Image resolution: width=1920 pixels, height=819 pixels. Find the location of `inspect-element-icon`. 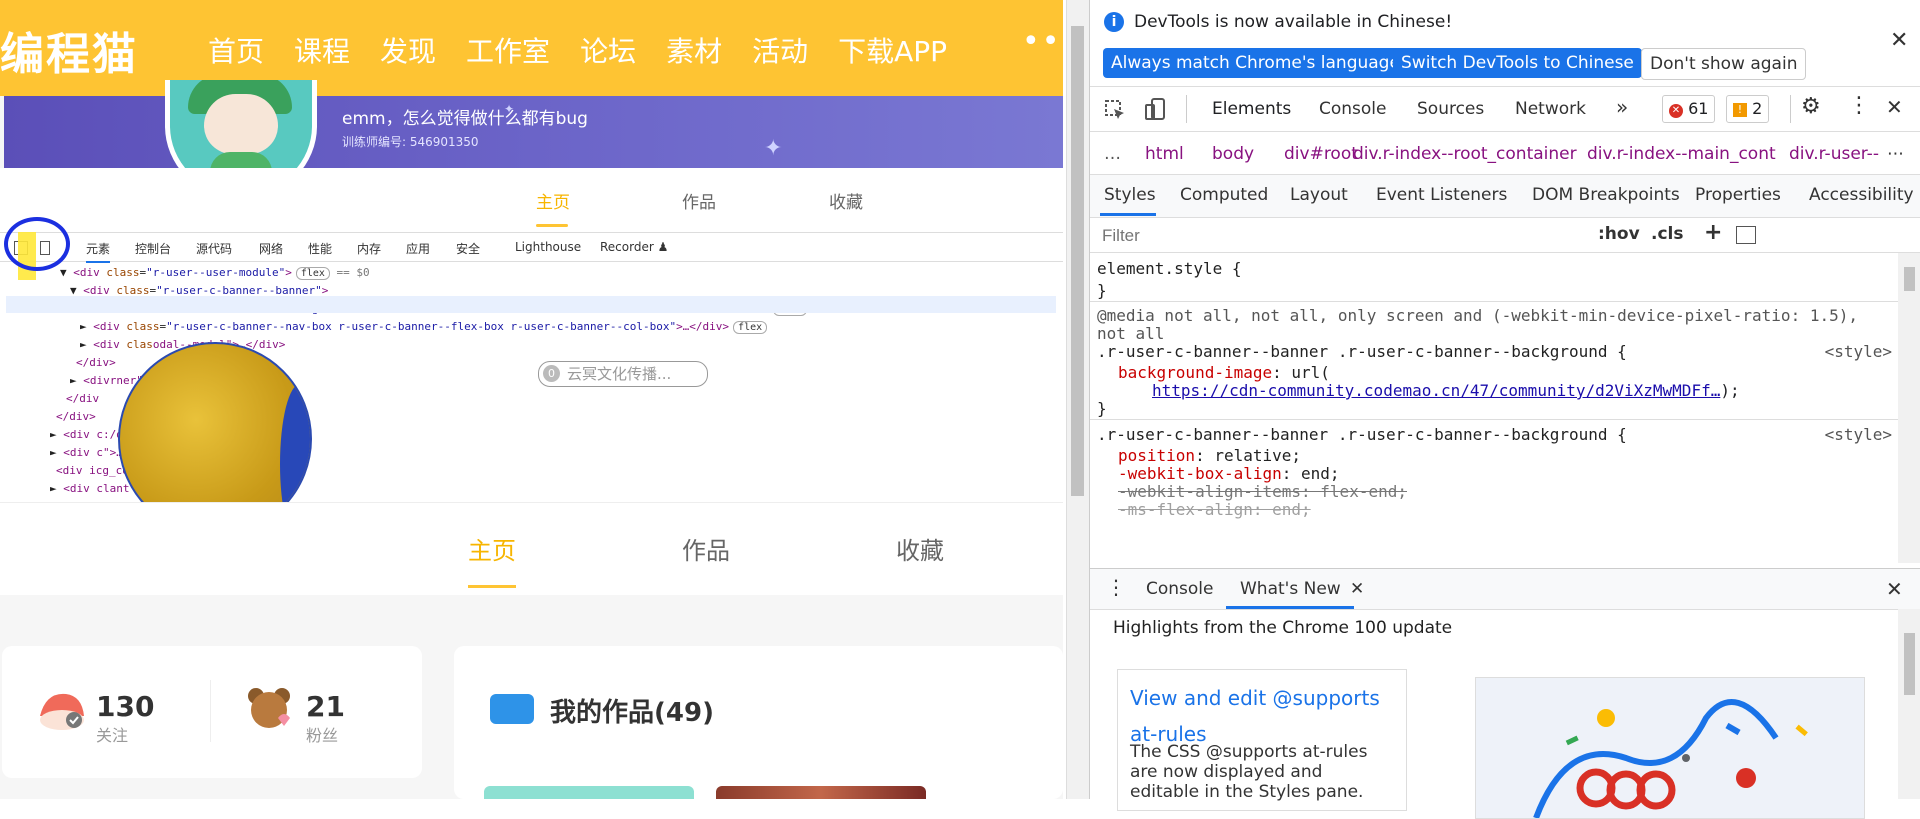

inspect-element-icon is located at coordinates (1115, 110).